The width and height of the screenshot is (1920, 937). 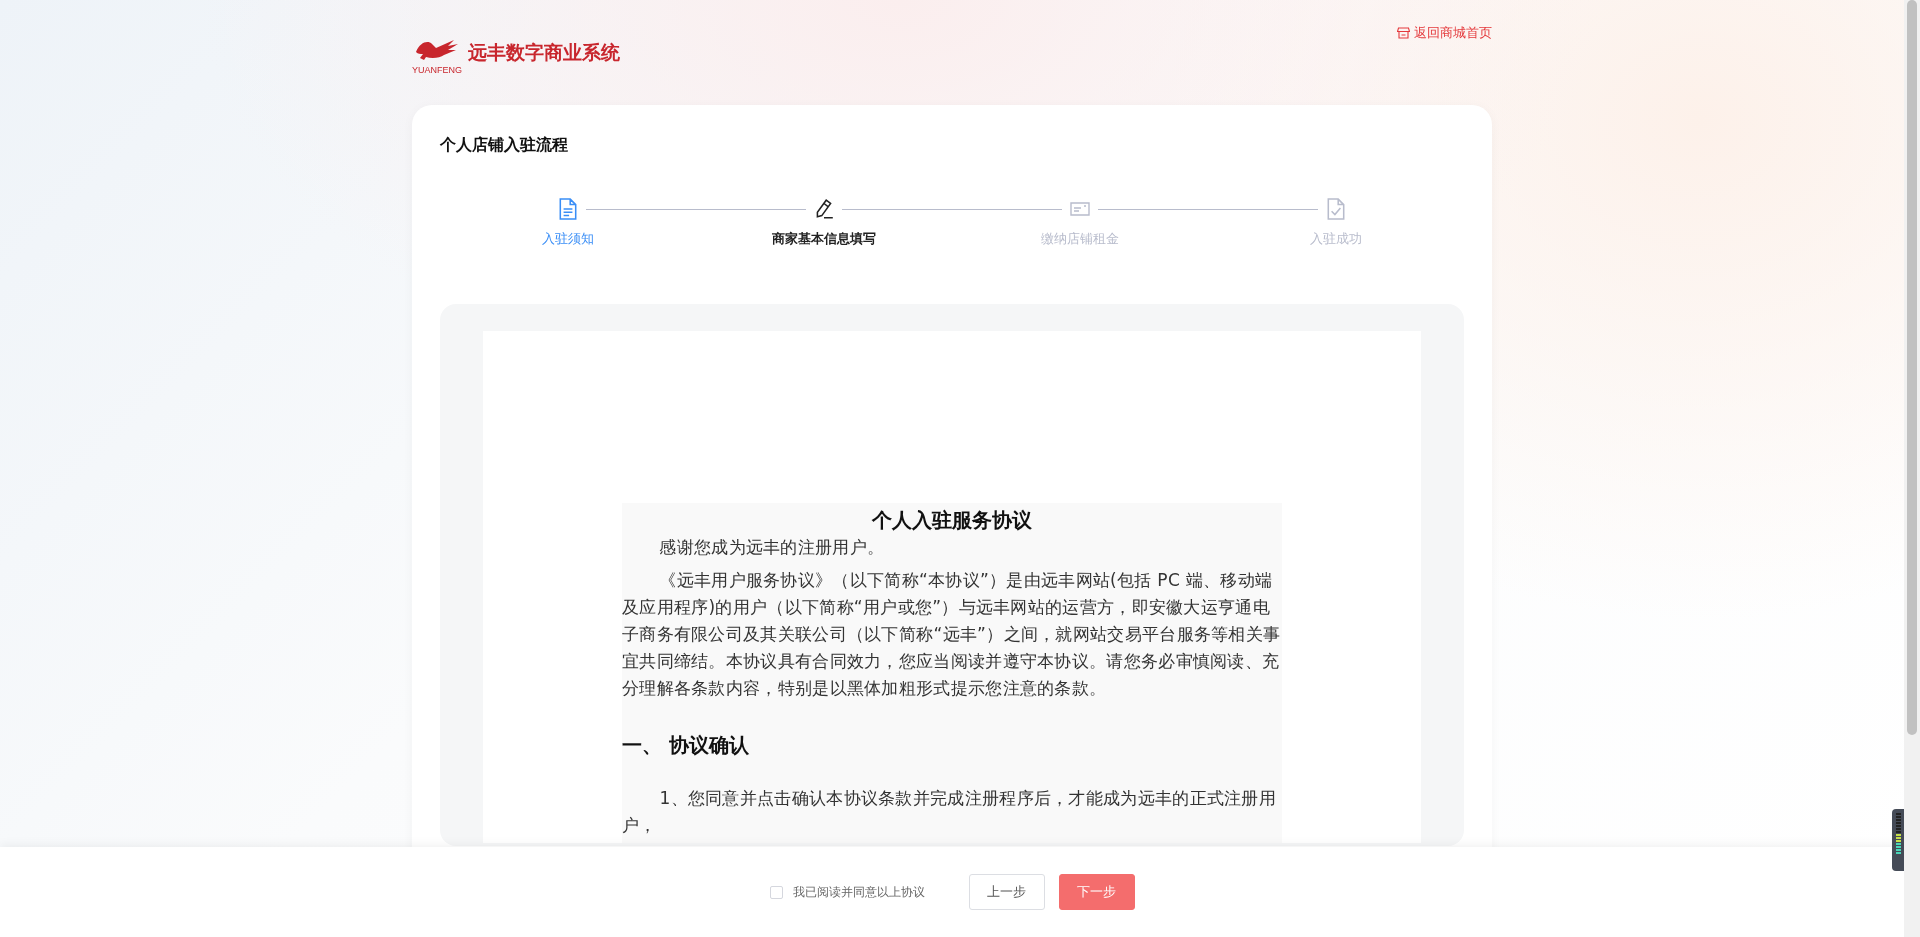 What do you see at coordinates (952, 634) in the screenshot?
I see `agreement-paragraph: 《远丰用户服务协议》（以下简称“本协议”）是由远丰网站(包括 PC 端、移动端及应用程序)的用户（以下简称“用户或您”）与远丰网站的运营方，即安徽大运亨通电子商务有限公司及其关联公司（以下简称“远丰”）之间，就网站交易平台服务等相关事宜共同缔结。本协议具有合同效力，您应当阅读并遵守本协议。请您务必审慎阅读、充分理解各条款内容，特别是以黑体加粗形式提示您注意的条款。` at bounding box center [952, 634].